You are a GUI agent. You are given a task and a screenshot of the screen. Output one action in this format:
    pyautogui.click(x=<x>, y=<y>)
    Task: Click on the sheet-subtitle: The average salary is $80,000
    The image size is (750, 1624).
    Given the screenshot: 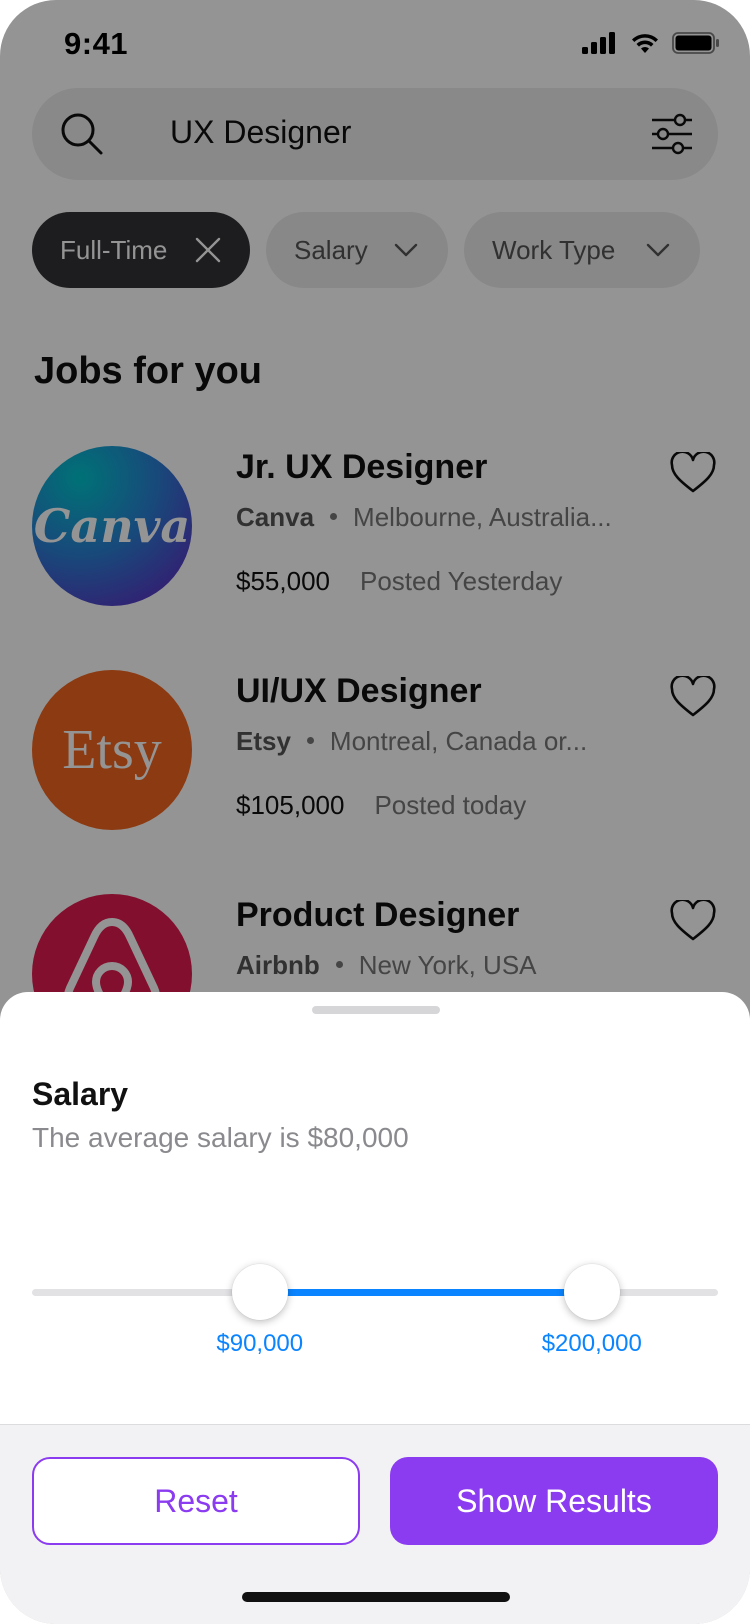 What is the action you would take?
    pyautogui.click(x=220, y=1137)
    